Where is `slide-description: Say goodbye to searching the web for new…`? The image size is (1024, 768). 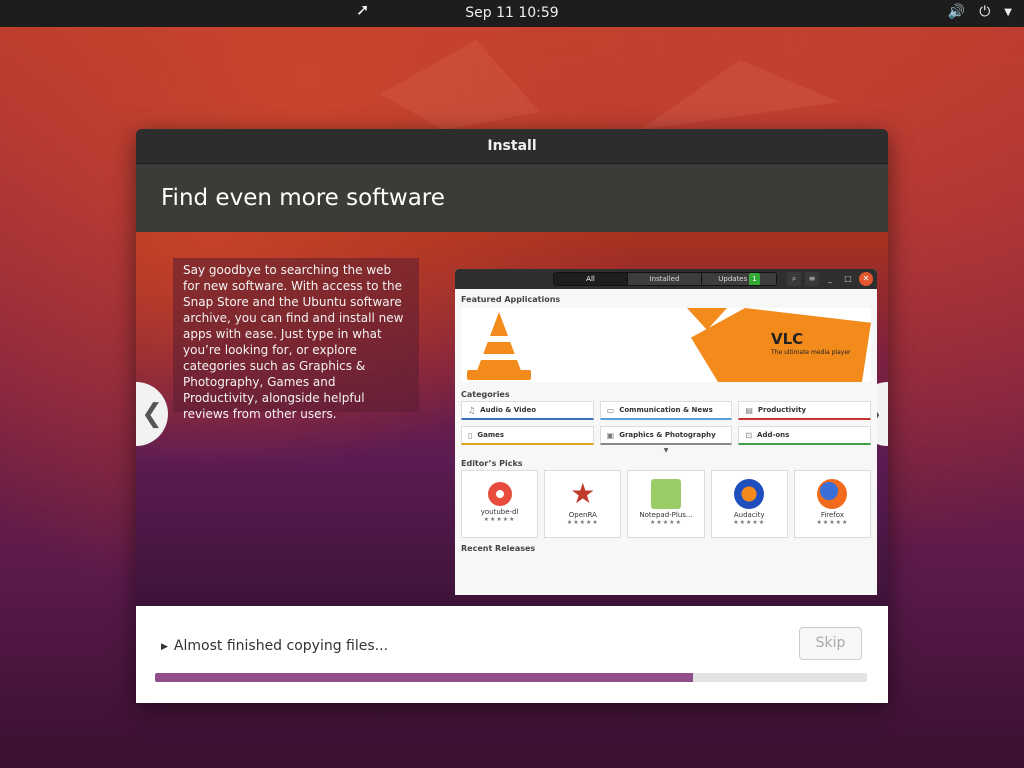 slide-description: Say goodbye to searching the web for new… is located at coordinates (296, 339).